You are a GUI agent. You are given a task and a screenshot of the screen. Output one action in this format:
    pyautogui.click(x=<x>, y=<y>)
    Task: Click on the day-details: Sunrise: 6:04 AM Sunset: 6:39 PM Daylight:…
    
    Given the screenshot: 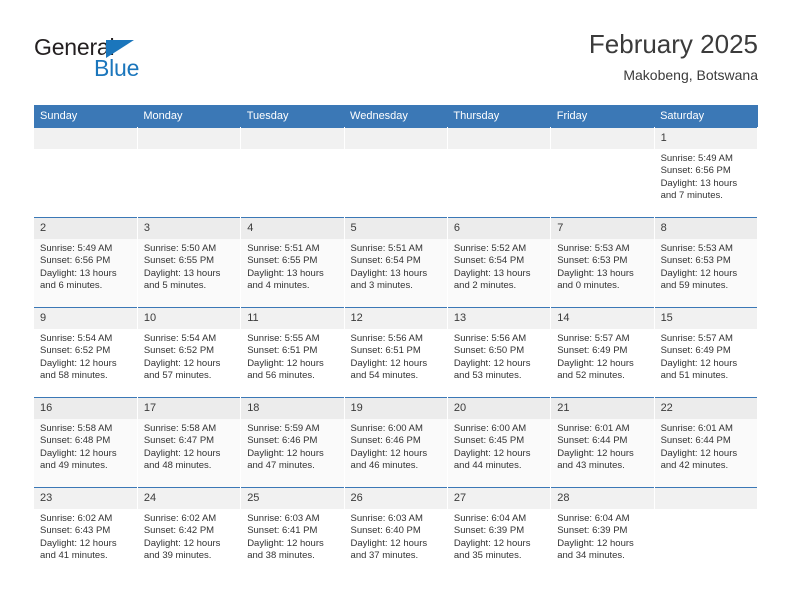 What is the action you would take?
    pyautogui.click(x=499, y=536)
    